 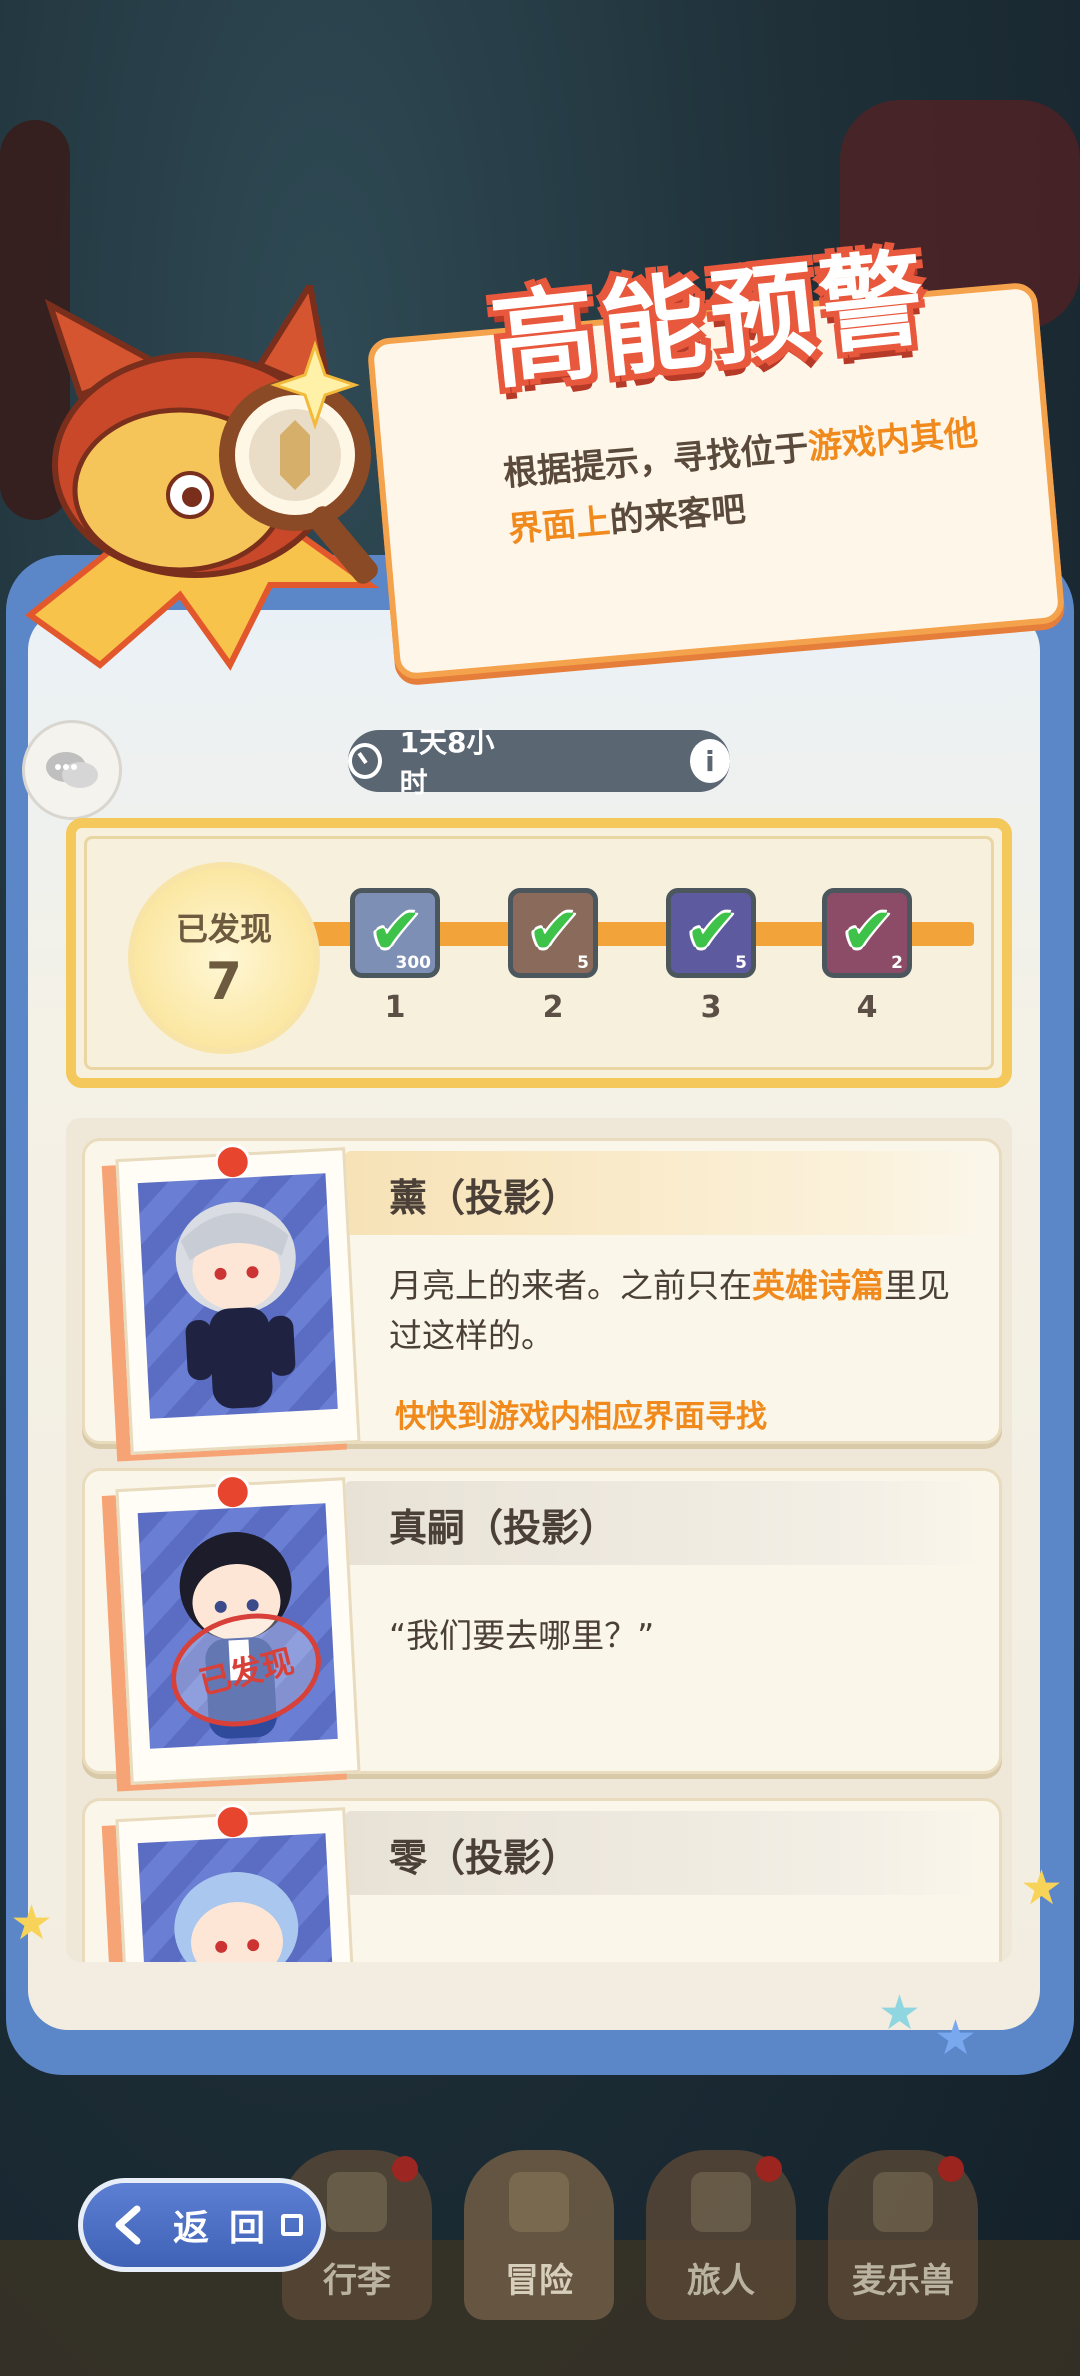 I want to click on found-label: 已发现, so click(x=223, y=929).